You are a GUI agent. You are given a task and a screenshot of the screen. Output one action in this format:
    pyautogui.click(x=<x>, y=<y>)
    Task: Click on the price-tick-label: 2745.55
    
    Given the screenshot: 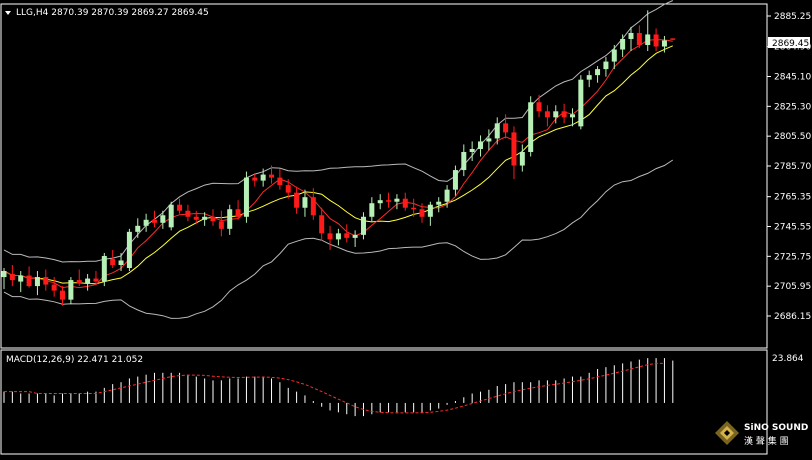 What is the action you would take?
    pyautogui.click(x=792, y=227)
    